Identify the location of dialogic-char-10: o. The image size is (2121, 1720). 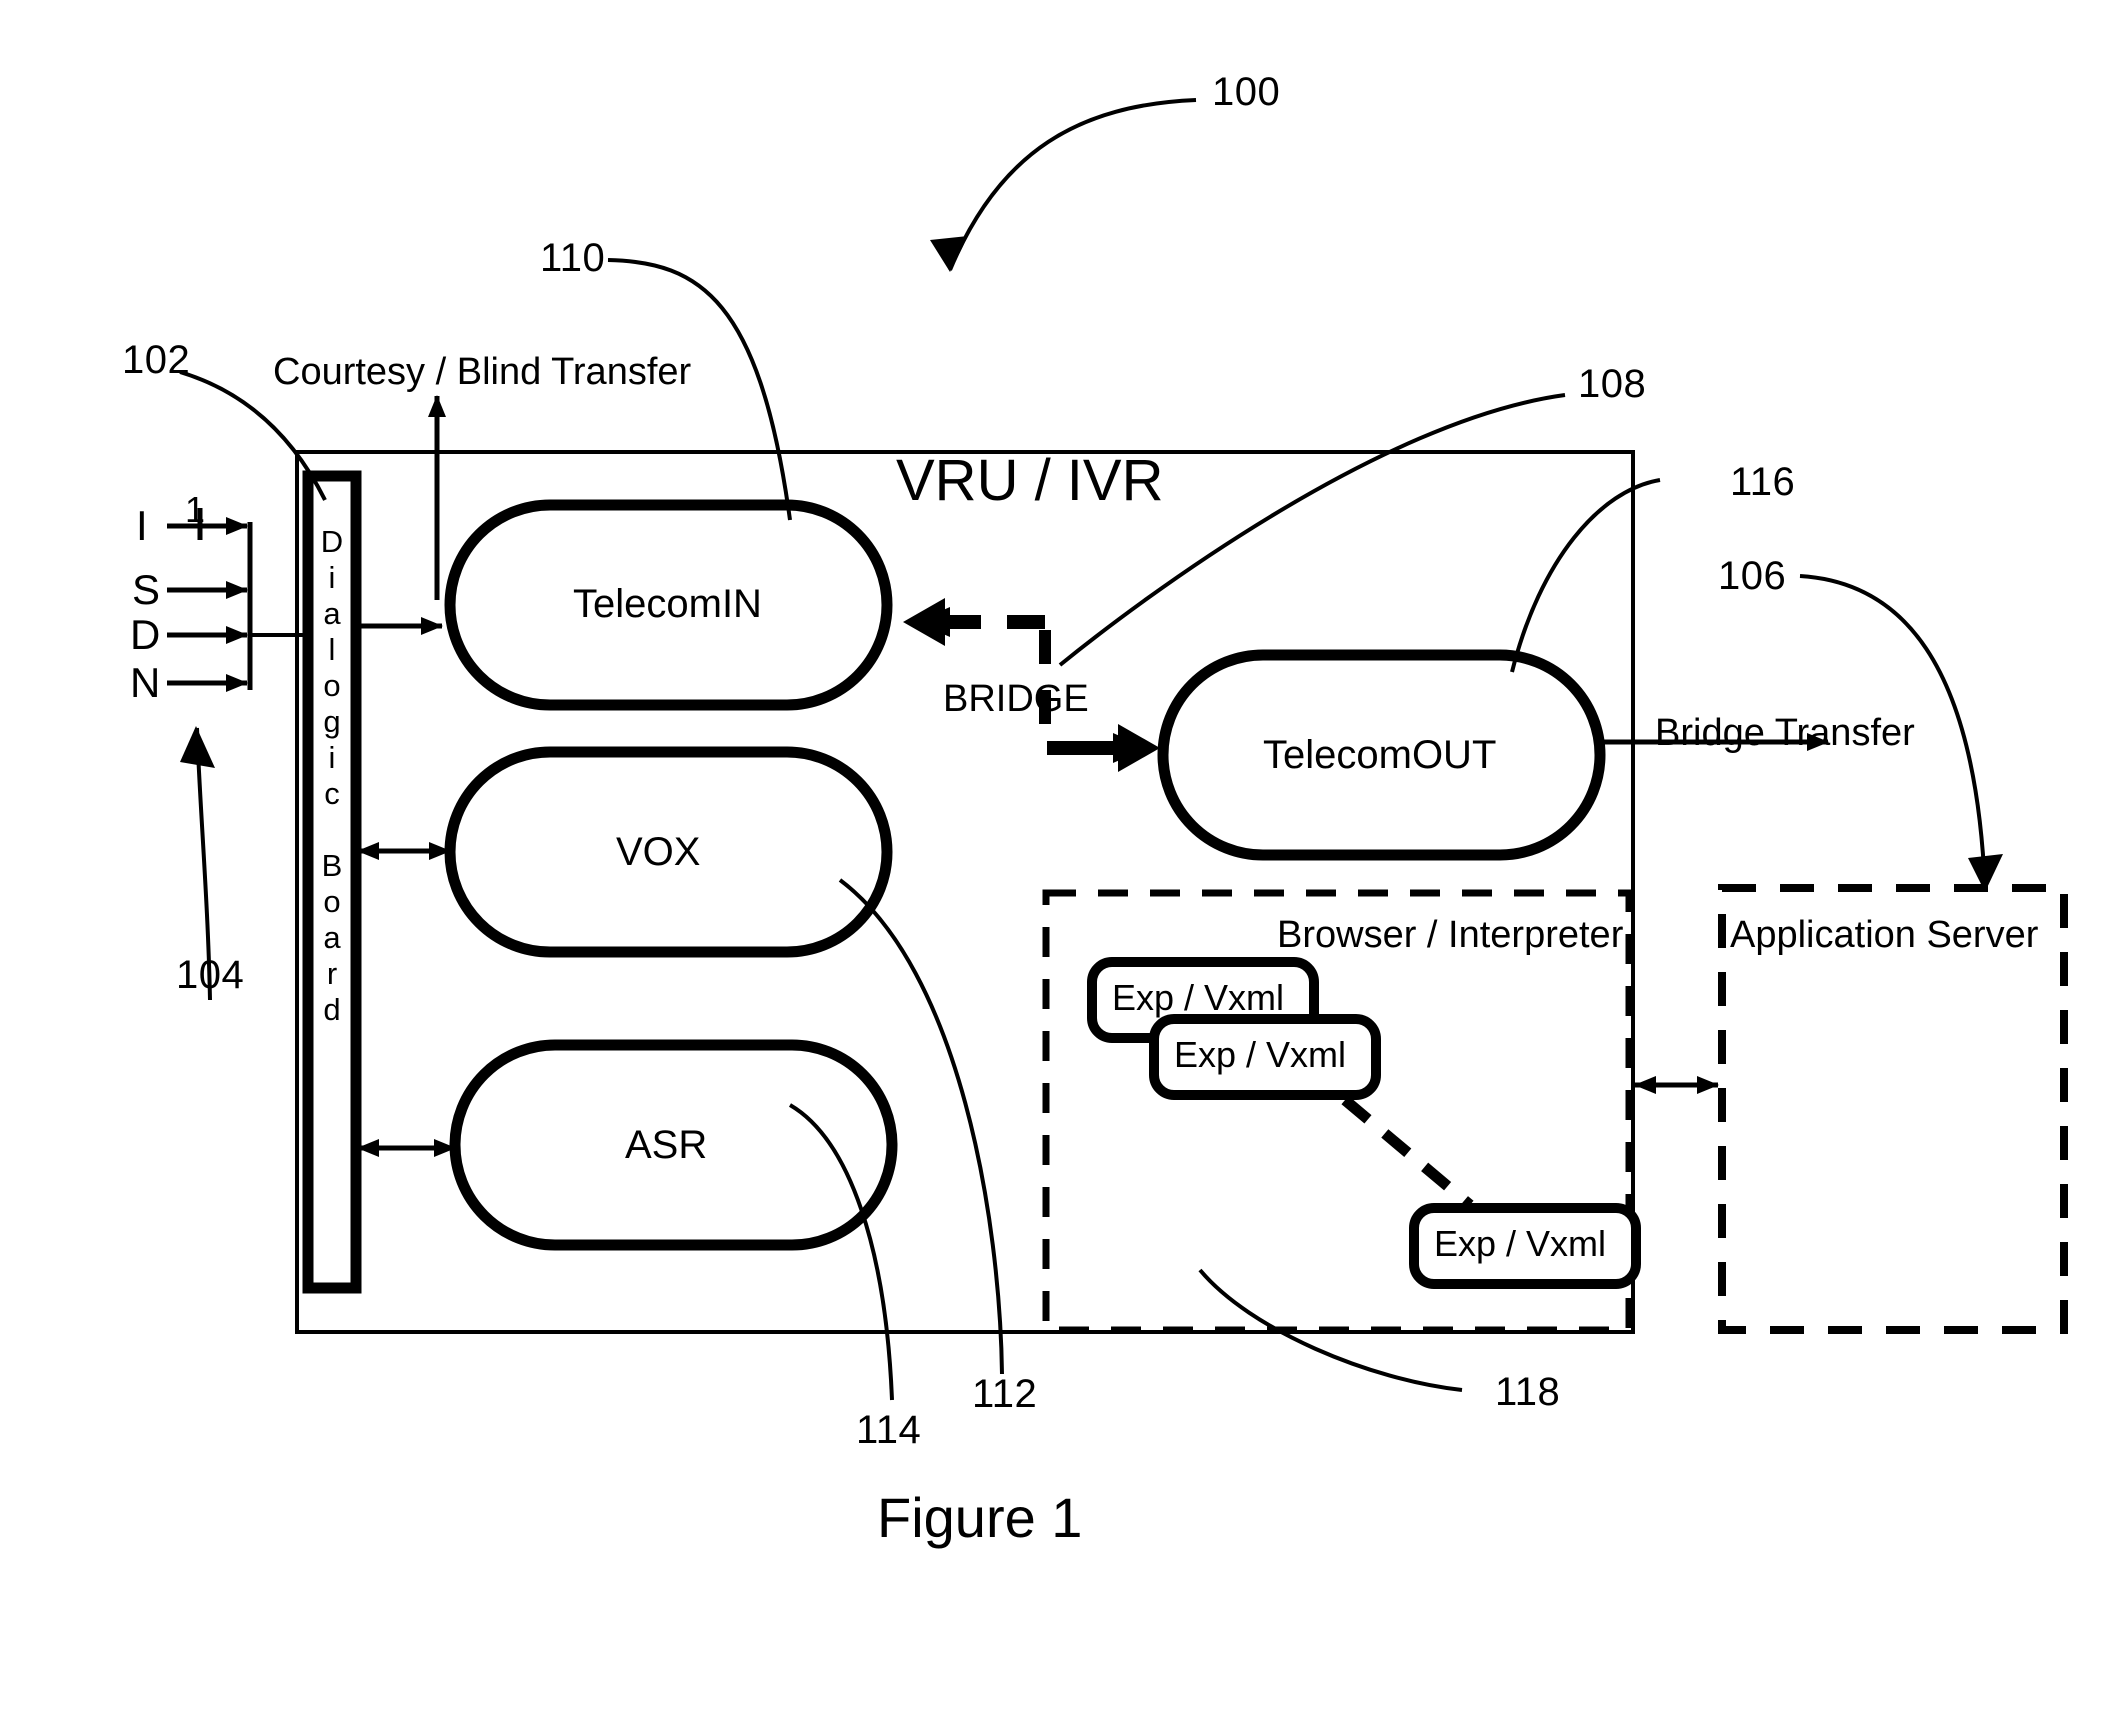
(332, 901).